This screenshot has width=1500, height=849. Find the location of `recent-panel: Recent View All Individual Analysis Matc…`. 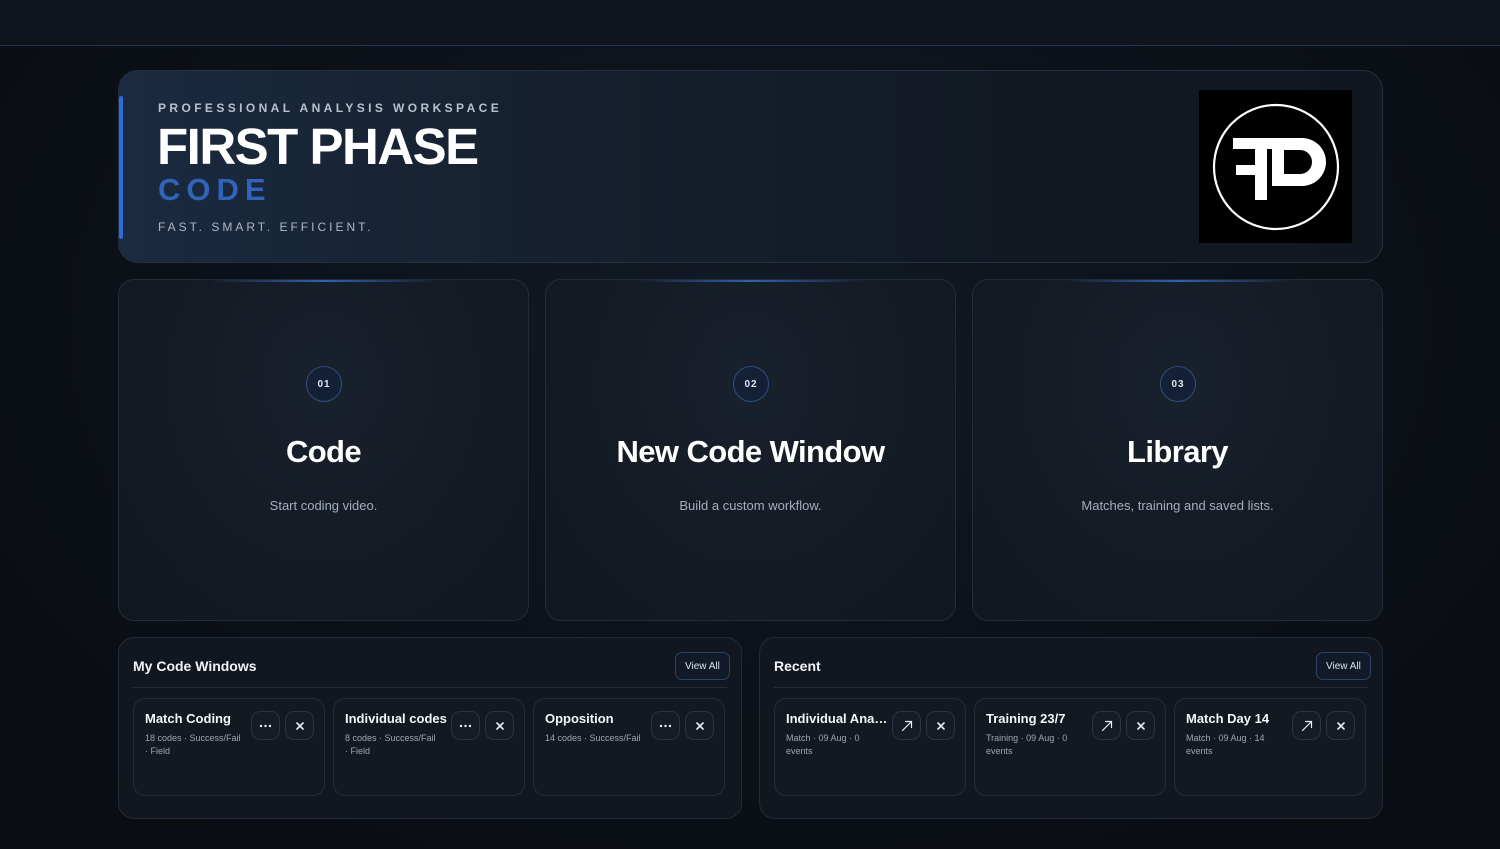

recent-panel: Recent View All Individual Analysis Matc… is located at coordinates (1071, 728).